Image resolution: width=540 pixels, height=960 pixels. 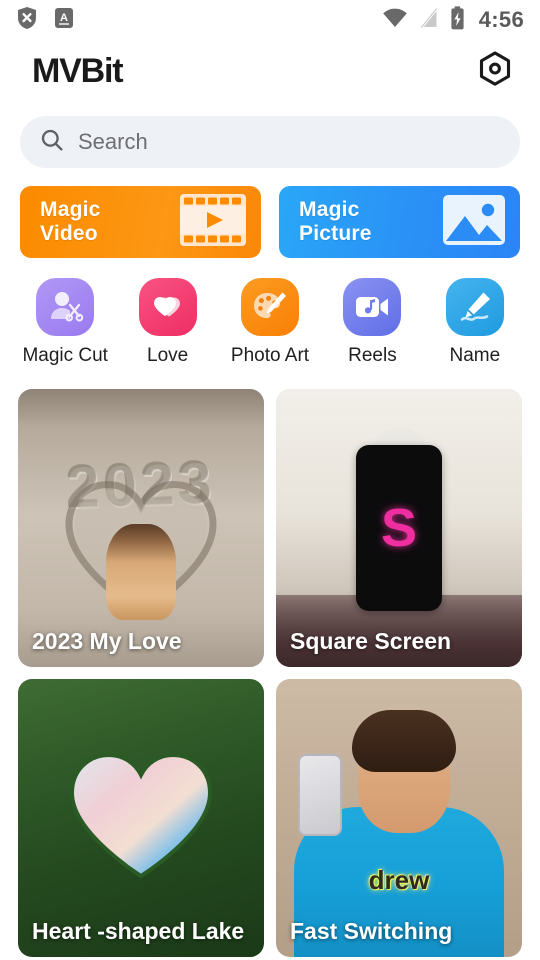 What do you see at coordinates (403, 740) in the screenshot?
I see `selfie-hair` at bounding box center [403, 740].